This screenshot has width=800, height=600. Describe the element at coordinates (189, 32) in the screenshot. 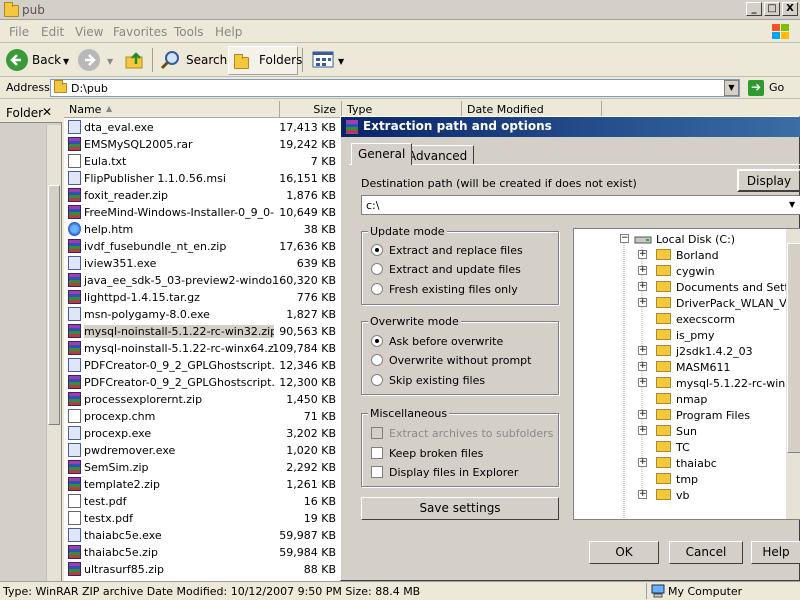

I see `menu-tools: Tools` at that location.